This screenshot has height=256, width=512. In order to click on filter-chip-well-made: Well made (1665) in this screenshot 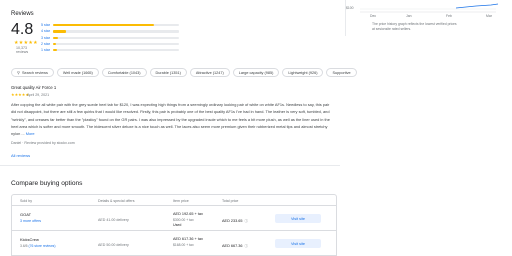, I will do `click(77, 72)`.